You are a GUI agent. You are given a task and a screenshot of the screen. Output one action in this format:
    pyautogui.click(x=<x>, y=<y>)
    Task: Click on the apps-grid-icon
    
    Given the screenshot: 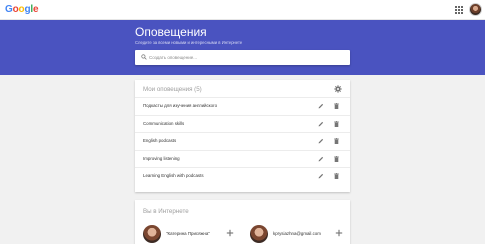 What is the action you would take?
    pyautogui.click(x=459, y=10)
    